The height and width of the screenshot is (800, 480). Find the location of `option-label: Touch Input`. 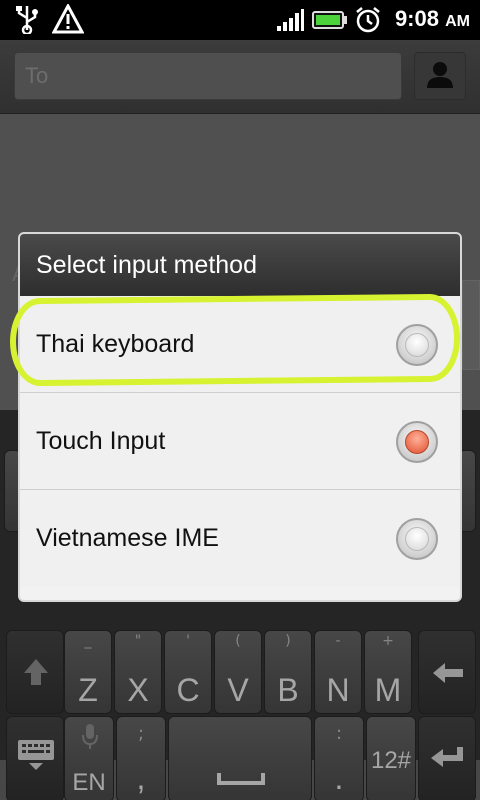

option-label: Touch Input is located at coordinates (101, 441).